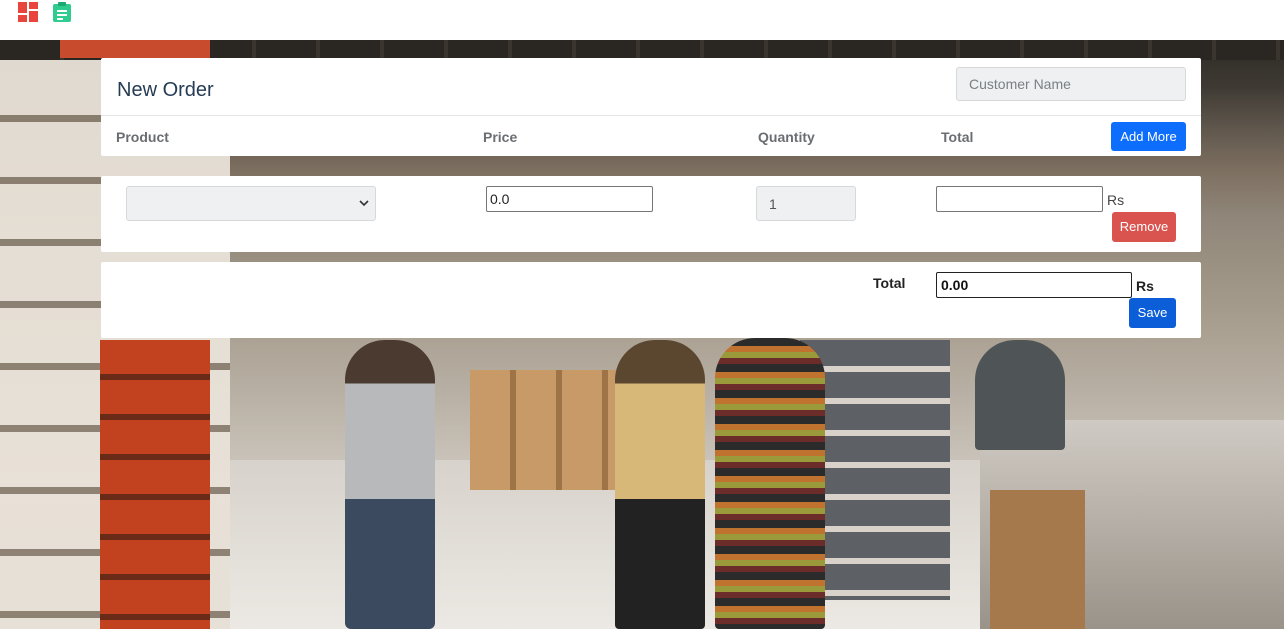 Image resolution: width=1284 pixels, height=629 pixels. What do you see at coordinates (651, 300) in the screenshot?
I see `order-total-card: Total Rs Save` at bounding box center [651, 300].